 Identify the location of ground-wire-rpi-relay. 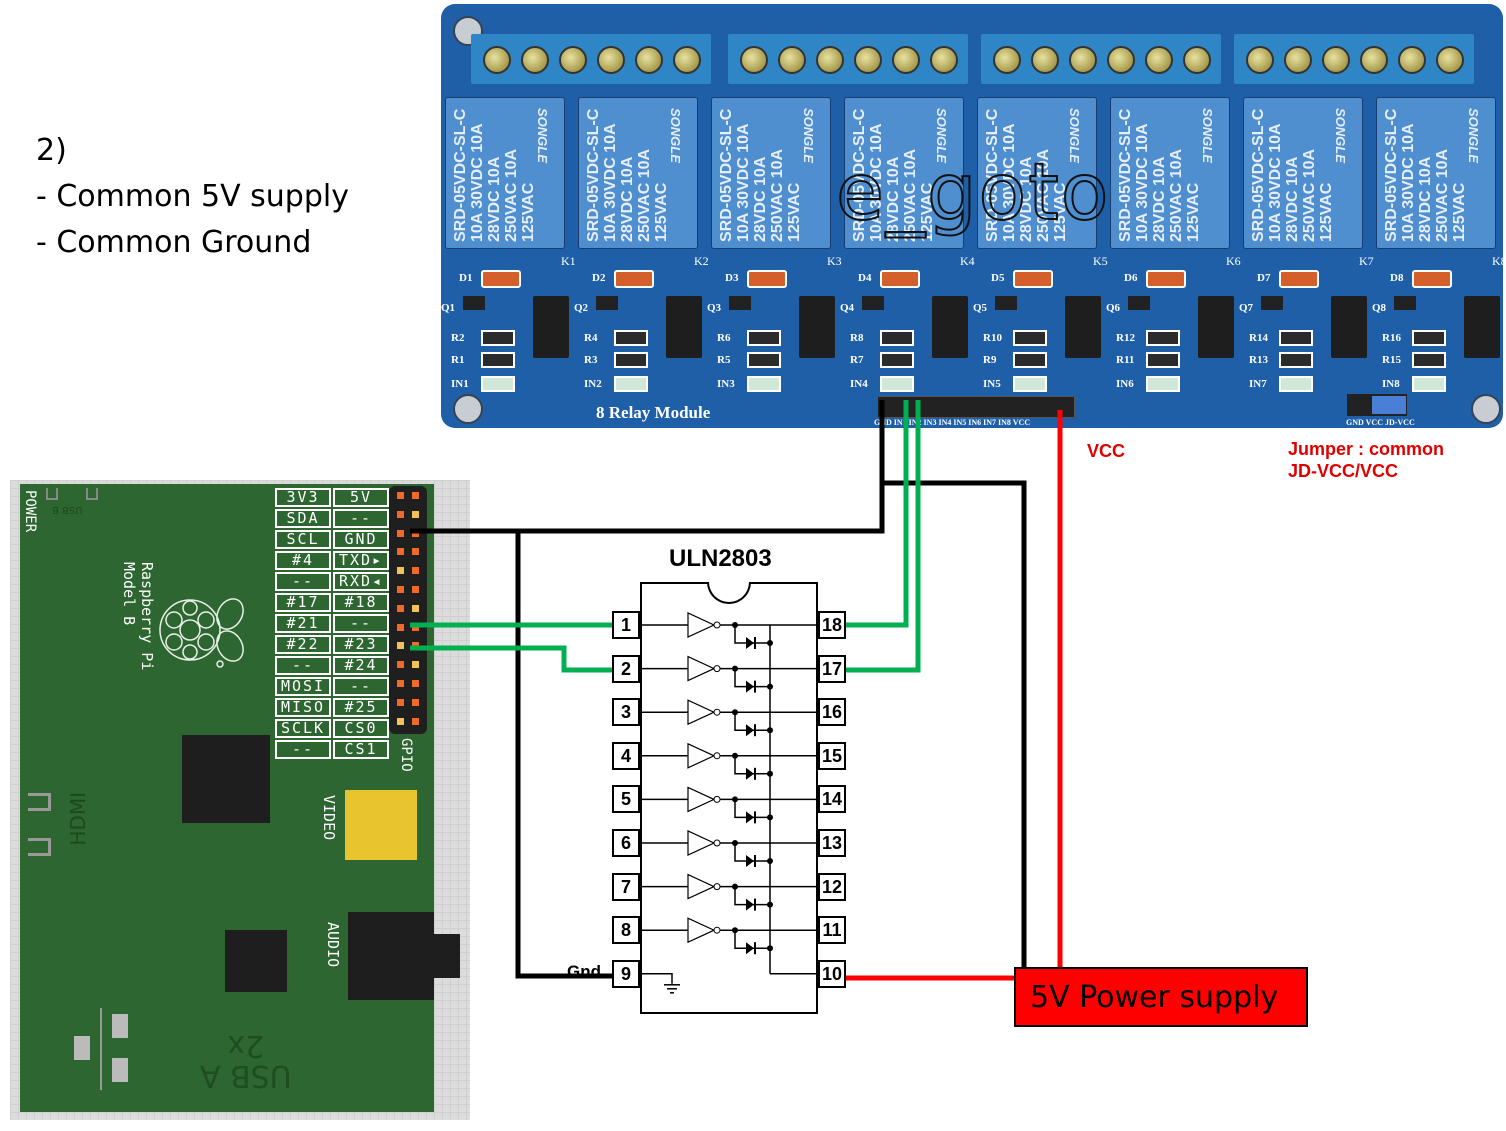
(647, 467).